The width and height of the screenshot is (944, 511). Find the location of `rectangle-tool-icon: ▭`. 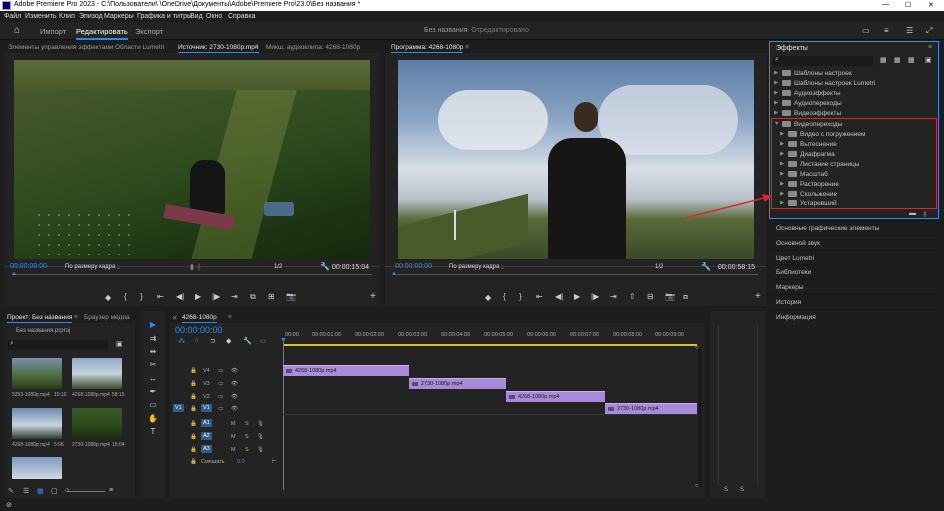

rectangle-tool-icon: ▭ is located at coordinates (153, 405).